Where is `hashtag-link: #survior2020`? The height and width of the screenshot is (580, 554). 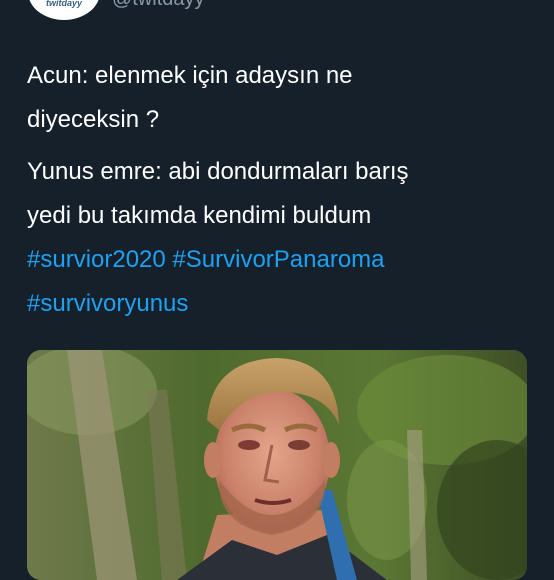 hashtag-link: #survior2020 is located at coordinates (96, 259).